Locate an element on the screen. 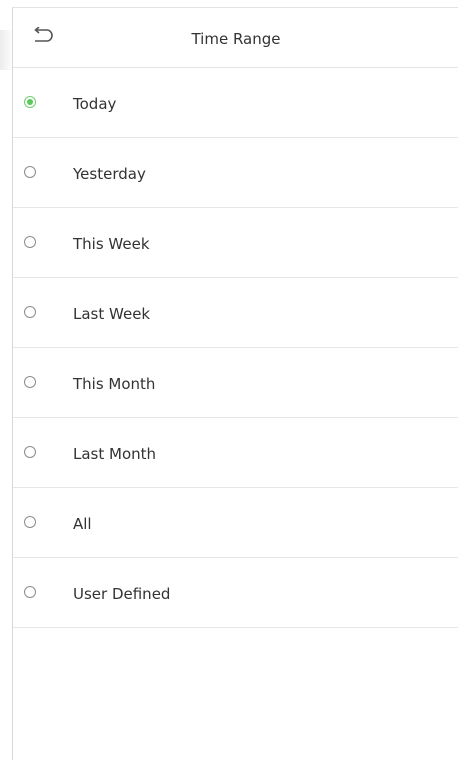  radio-button-checked is located at coordinates (30, 102).